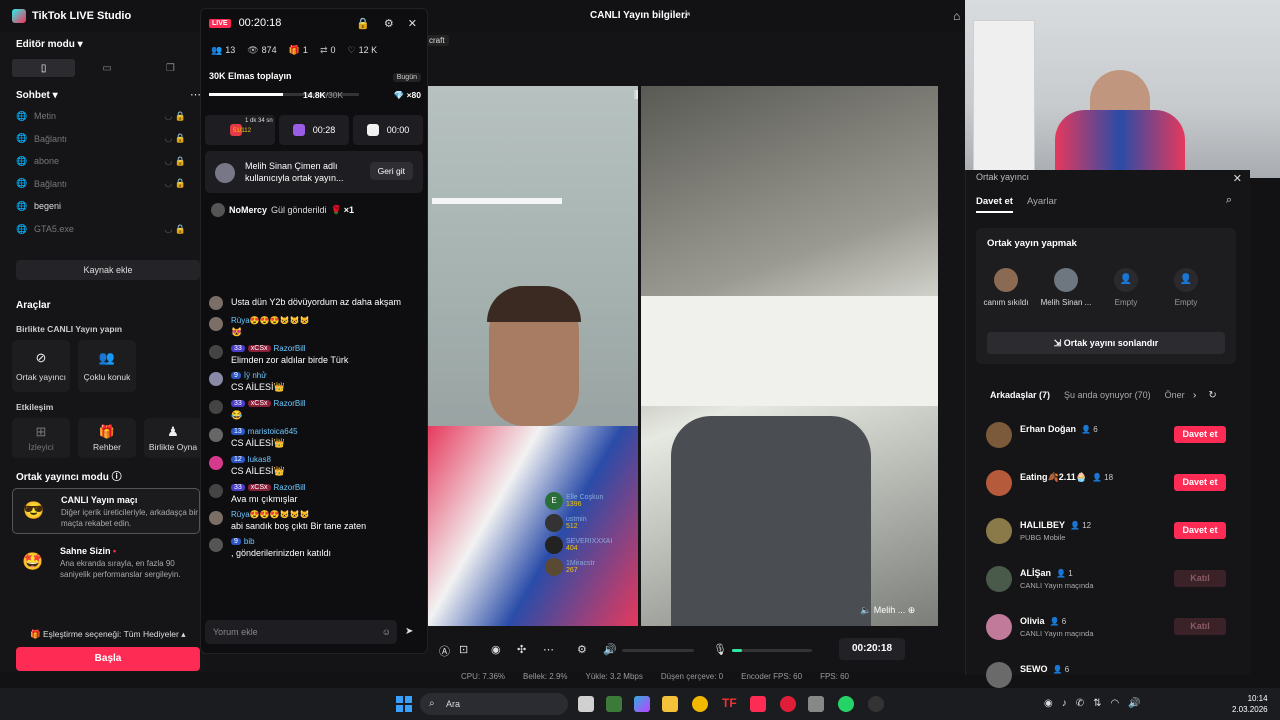  What do you see at coordinates (404, 704) in the screenshot?
I see `windows-start-icon` at bounding box center [404, 704].